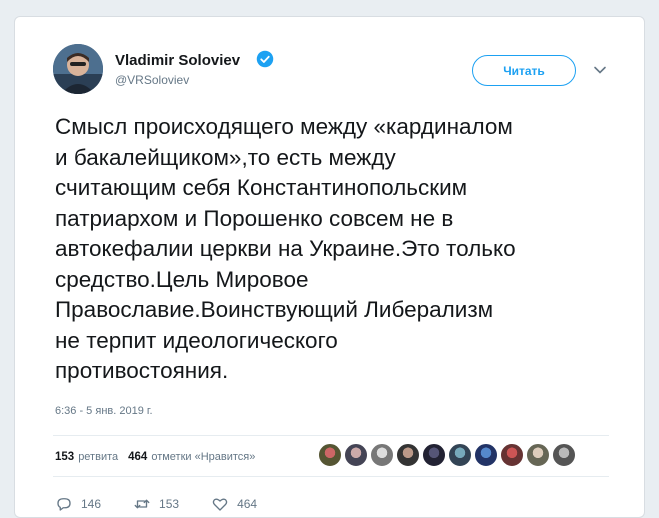 The height and width of the screenshot is (518, 659). What do you see at coordinates (152, 80) in the screenshot?
I see `author-handle: @VRSoloviev` at bounding box center [152, 80].